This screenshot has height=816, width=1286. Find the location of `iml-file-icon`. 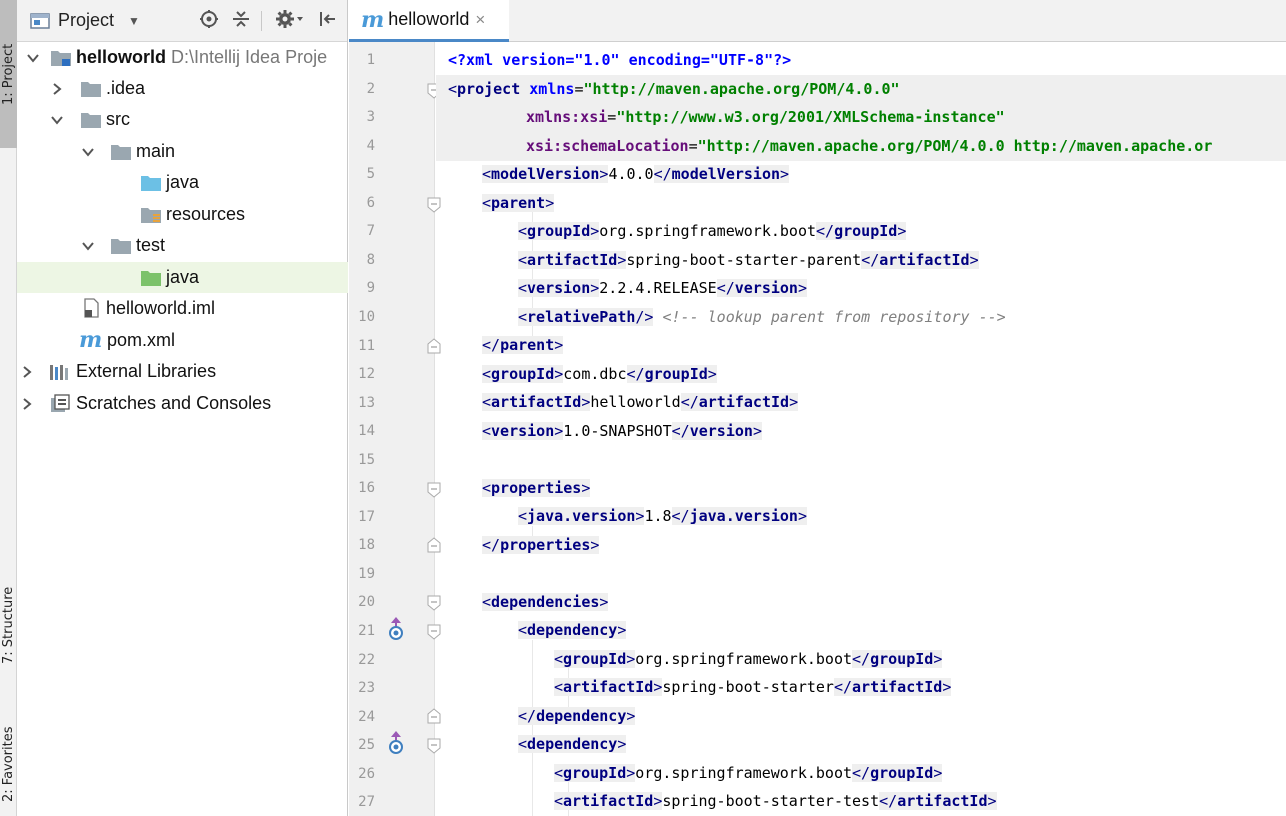

iml-file-icon is located at coordinates (91, 308).